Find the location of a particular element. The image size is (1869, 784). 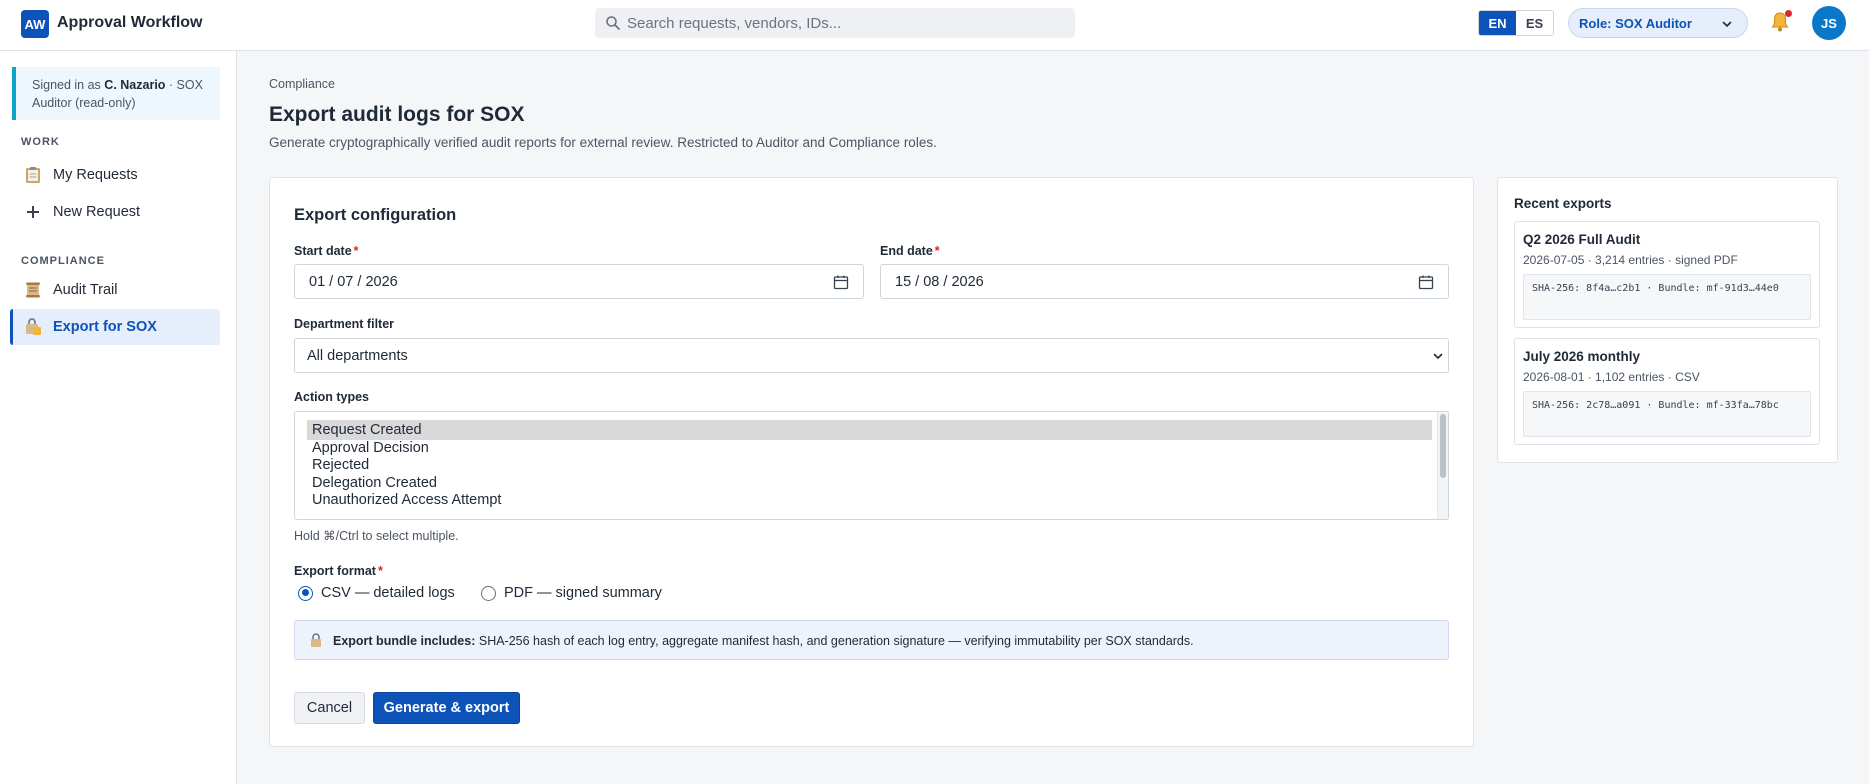

signed-in-prefix: Signed in as is located at coordinates (66, 85).